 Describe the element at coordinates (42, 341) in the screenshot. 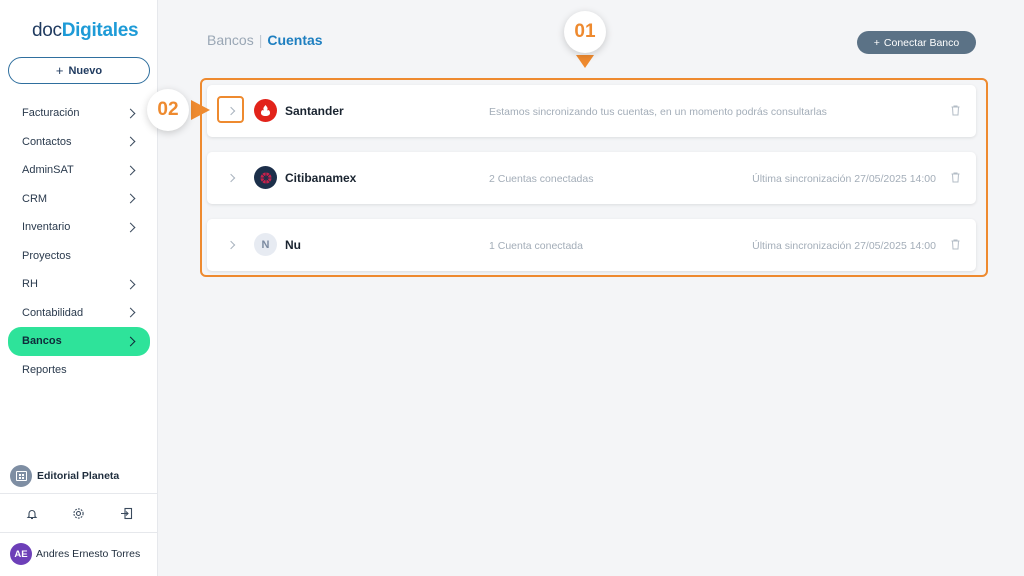

I see `sidebar-item-label: Bancos` at that location.